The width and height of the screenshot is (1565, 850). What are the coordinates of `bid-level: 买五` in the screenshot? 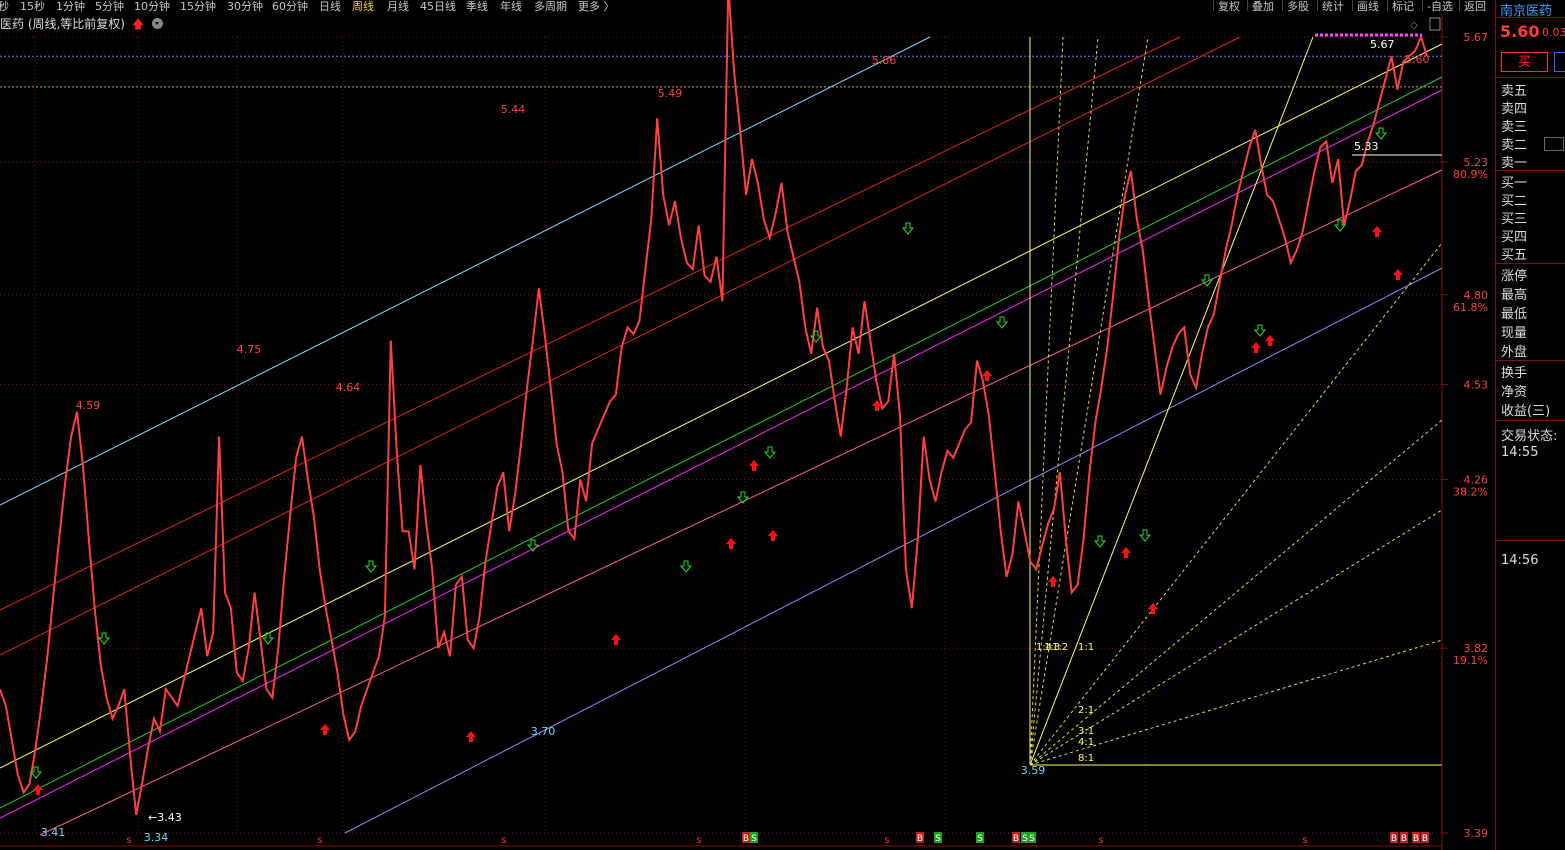 It's located at (1514, 255).